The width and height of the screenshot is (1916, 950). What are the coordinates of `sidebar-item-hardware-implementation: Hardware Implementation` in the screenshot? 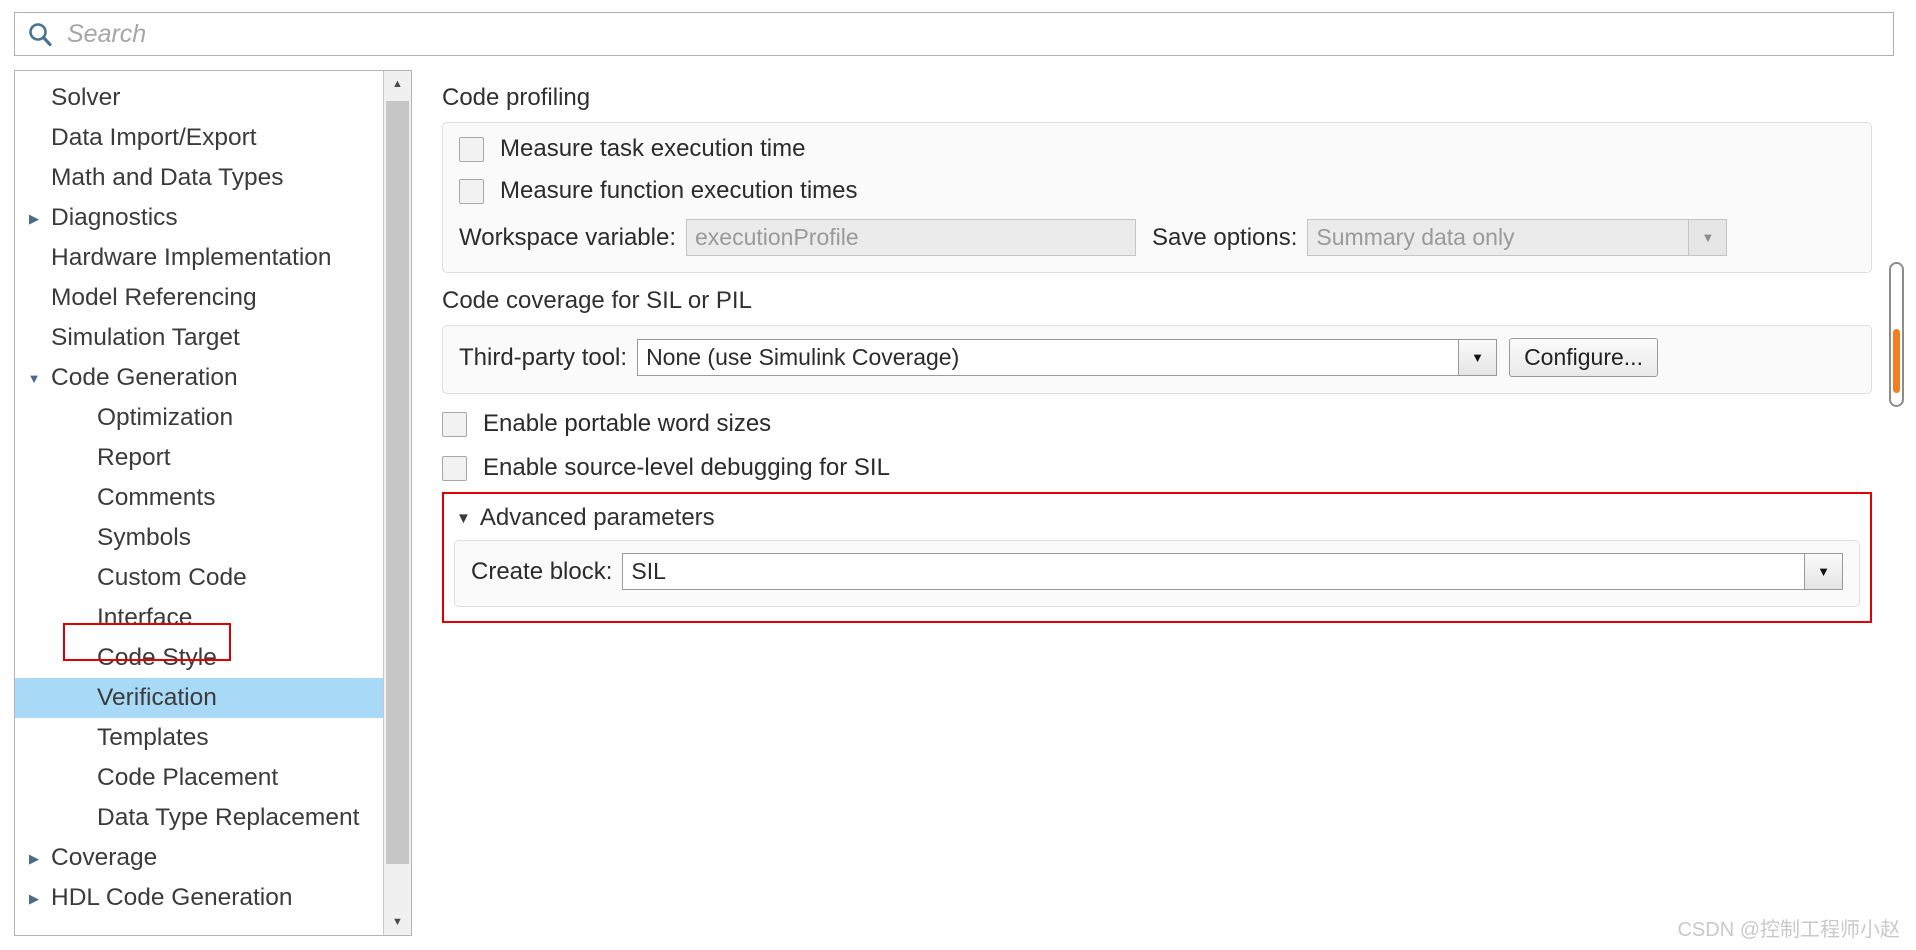 It's located at (199, 258).